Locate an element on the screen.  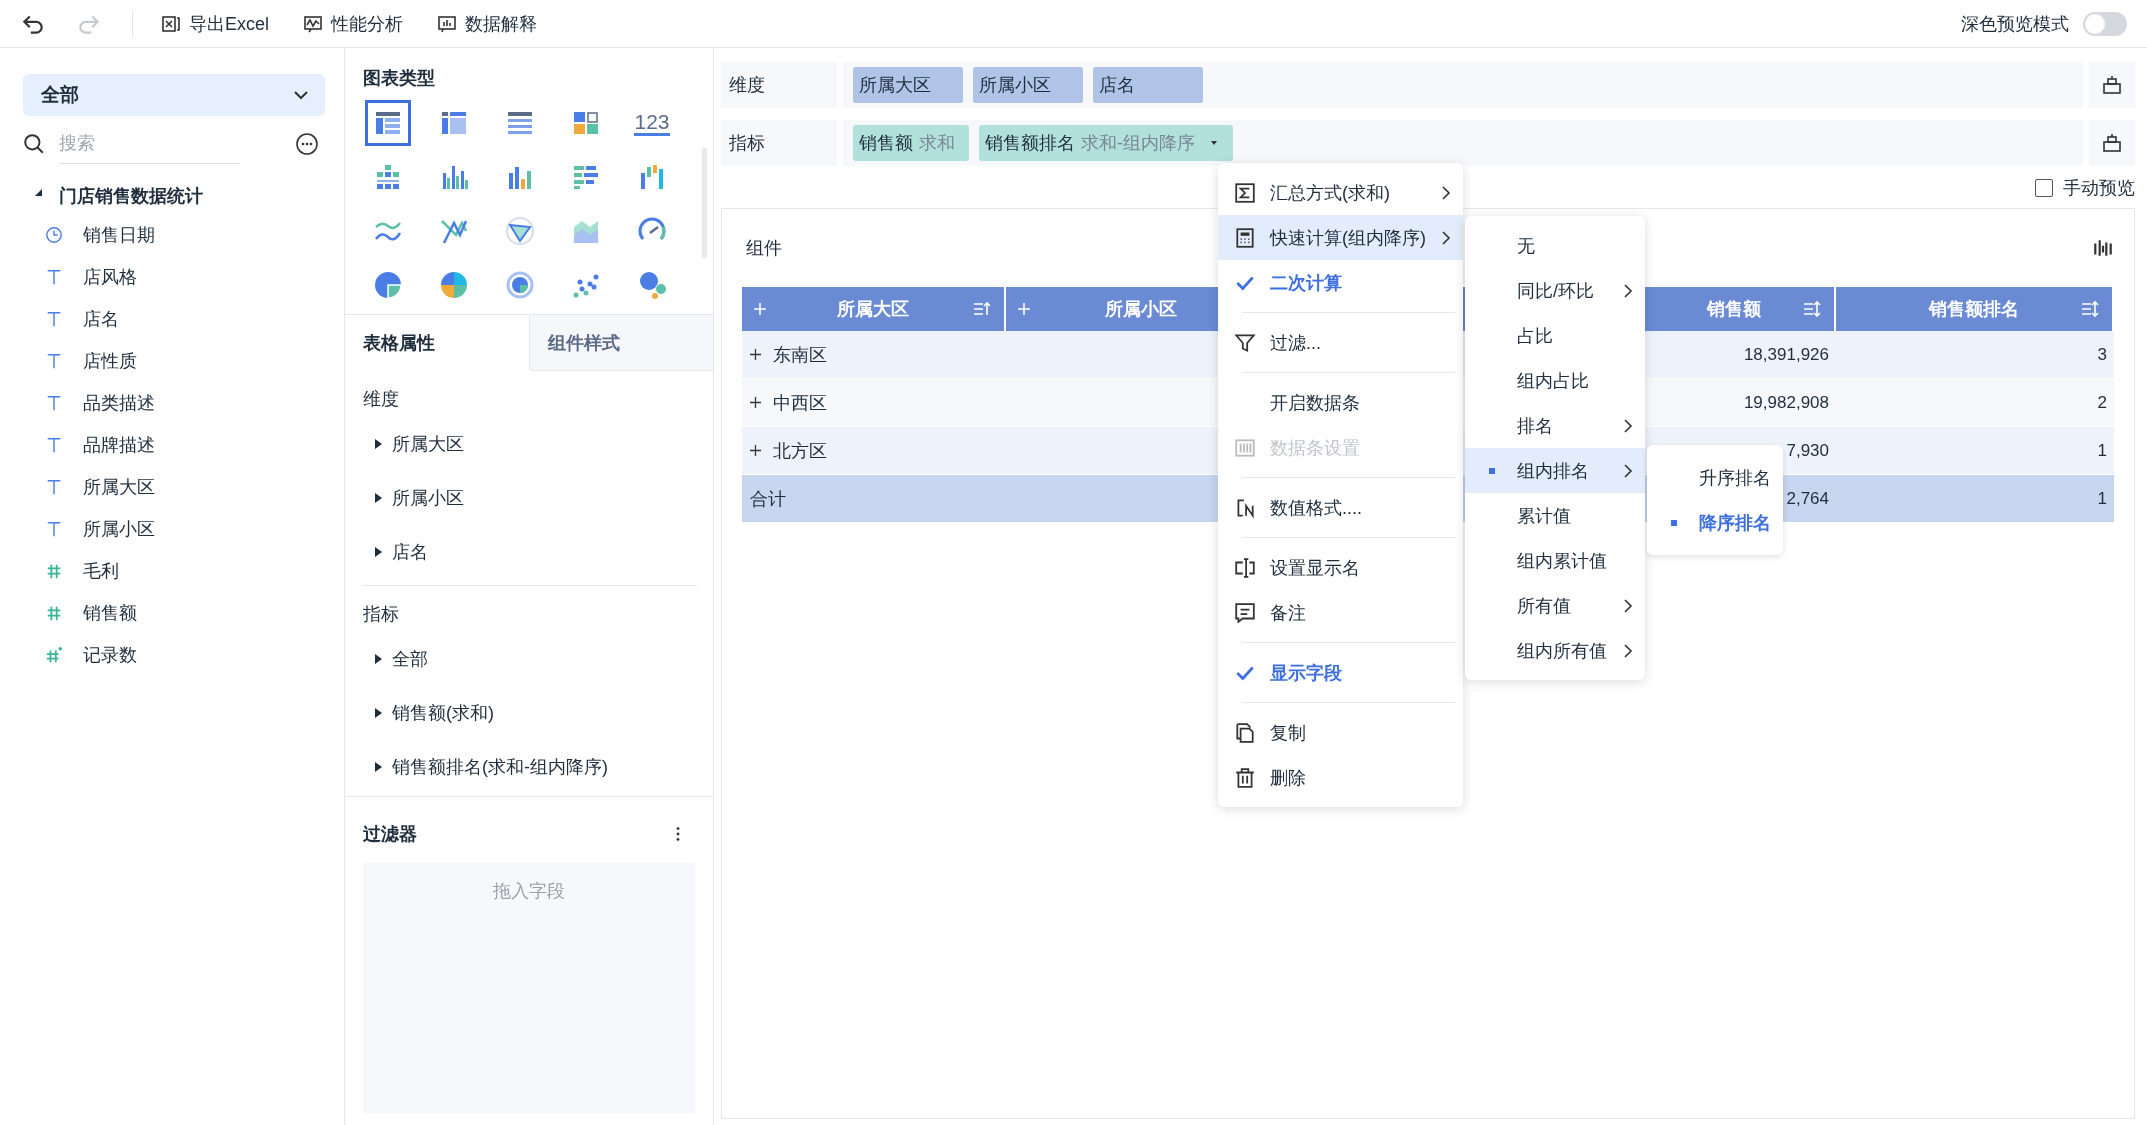
menu-item: 设置显示名 is located at coordinates (1340, 567).